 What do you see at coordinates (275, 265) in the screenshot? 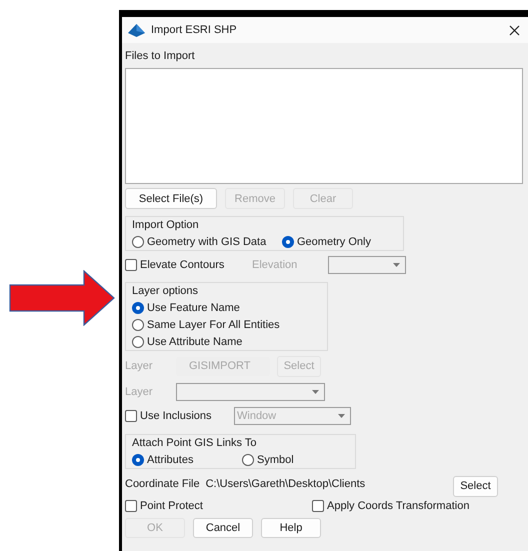
I see `elevation-label: Elevation` at bounding box center [275, 265].